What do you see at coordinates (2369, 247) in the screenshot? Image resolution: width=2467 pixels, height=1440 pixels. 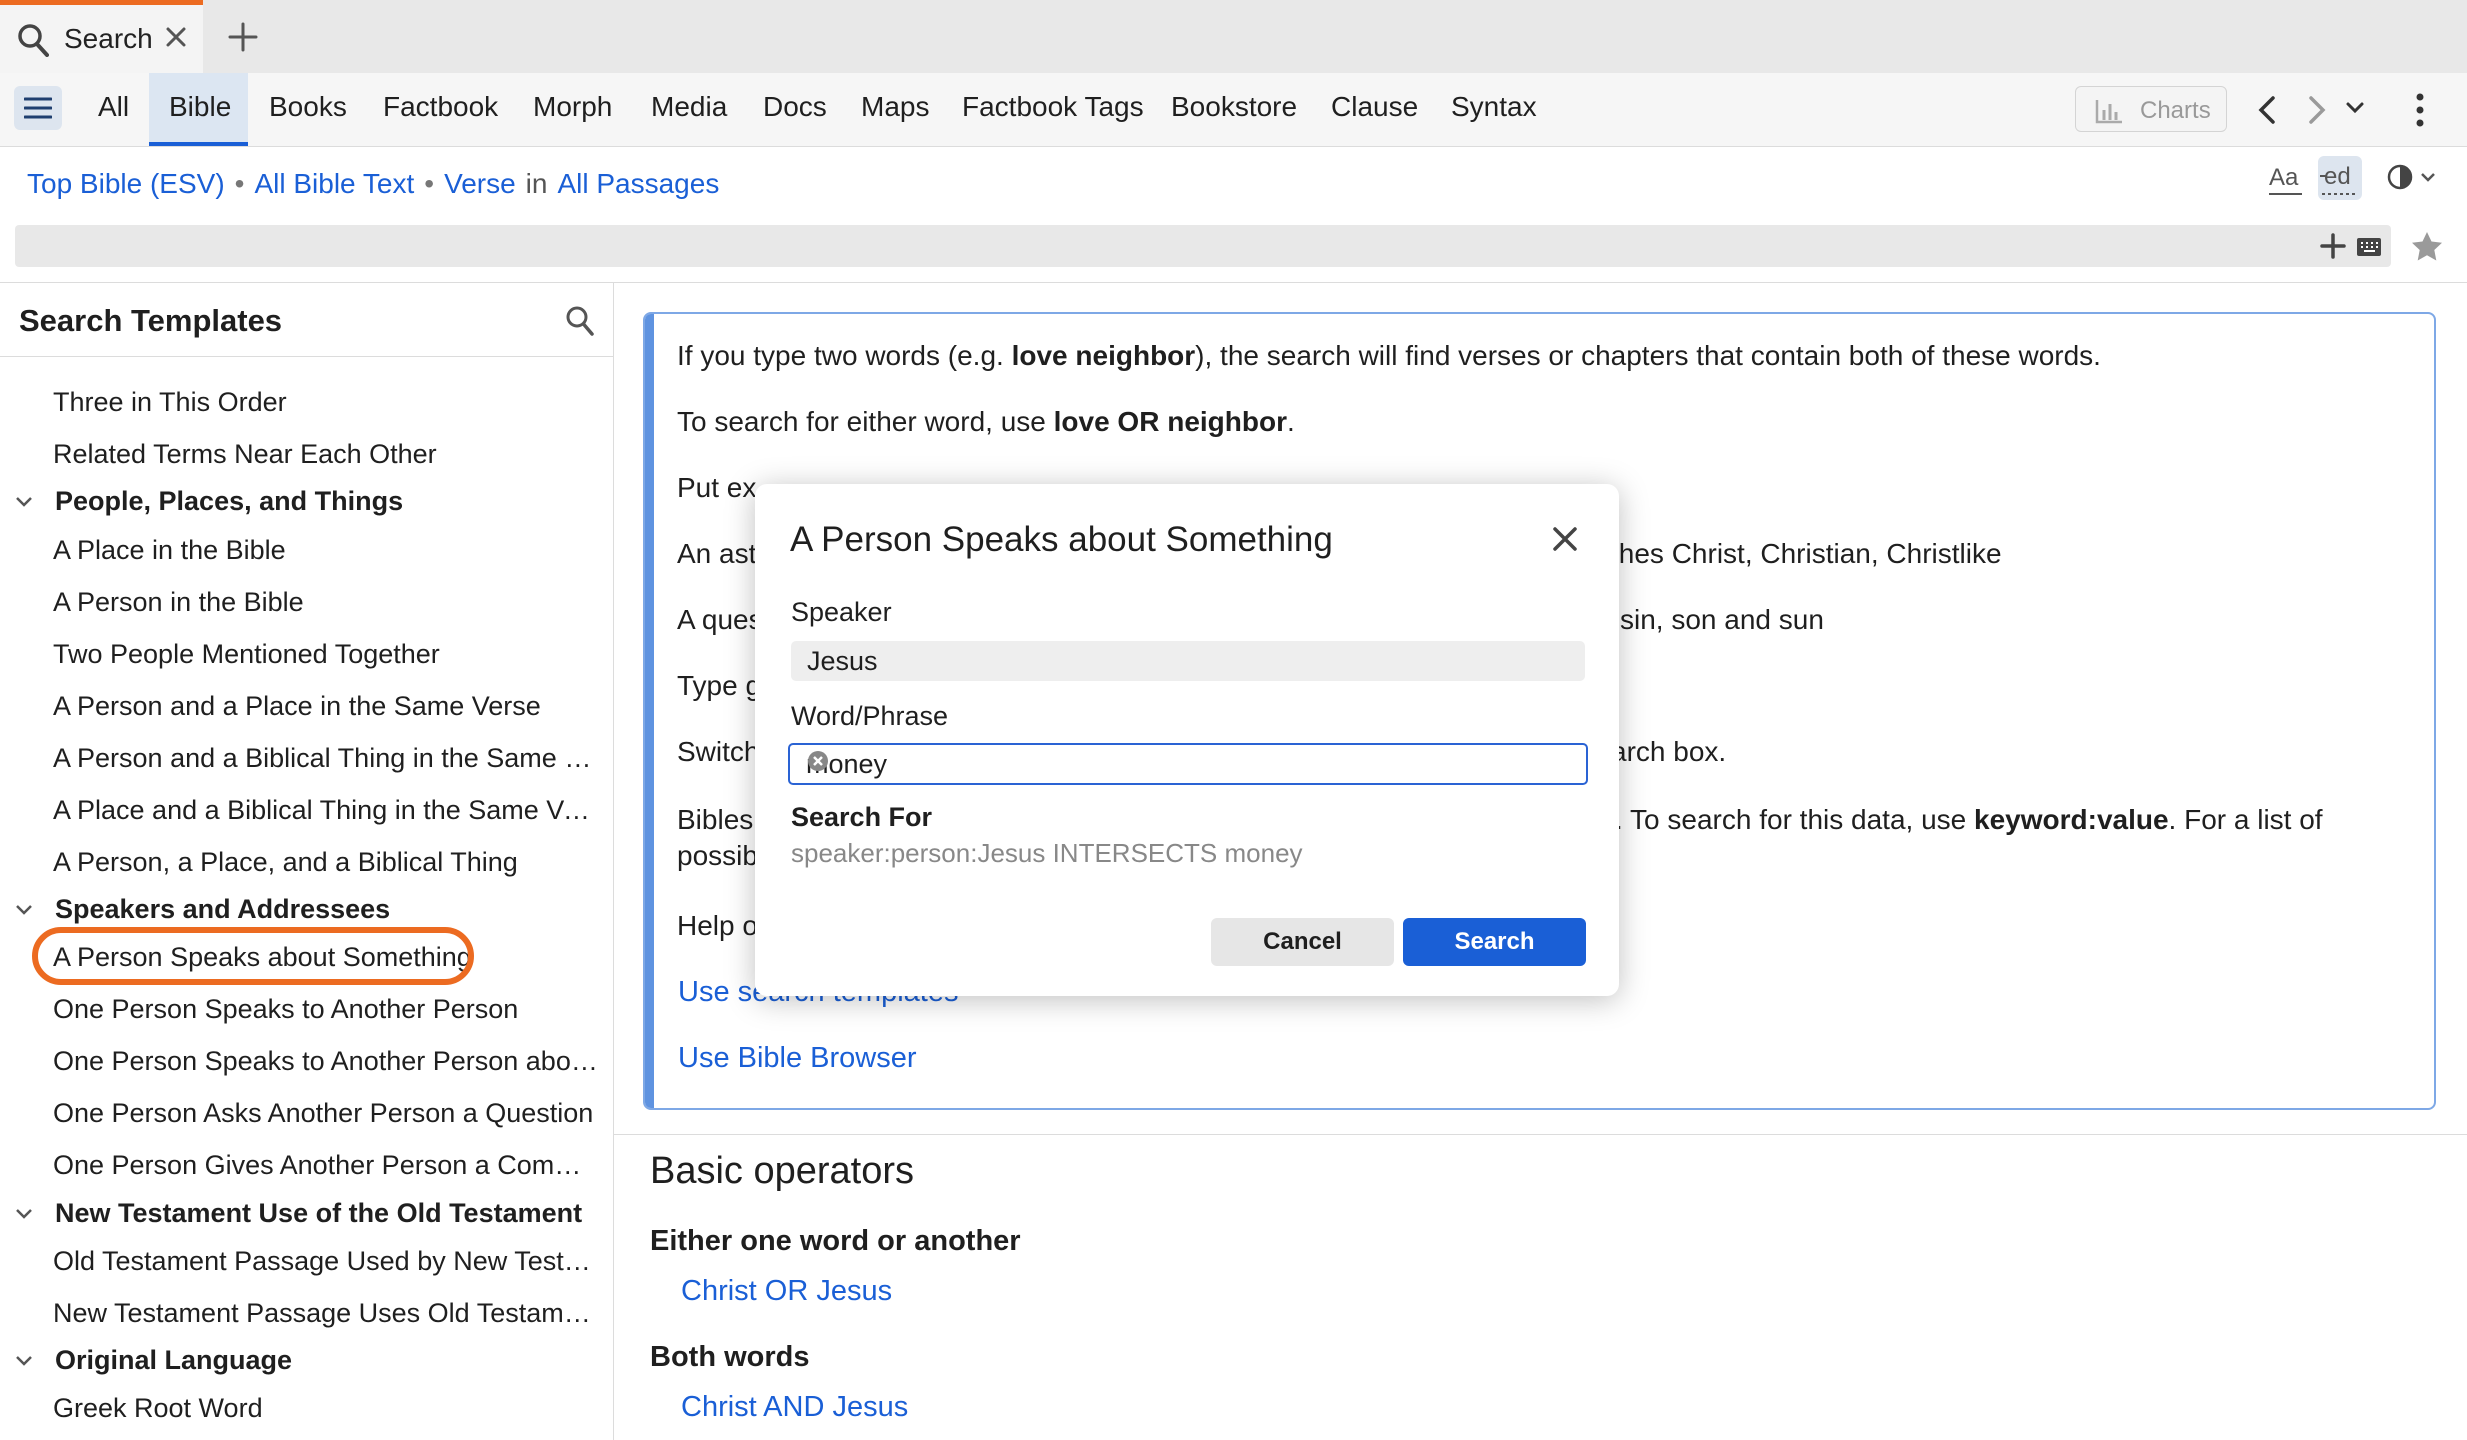 I see `keyboard-icon` at bounding box center [2369, 247].